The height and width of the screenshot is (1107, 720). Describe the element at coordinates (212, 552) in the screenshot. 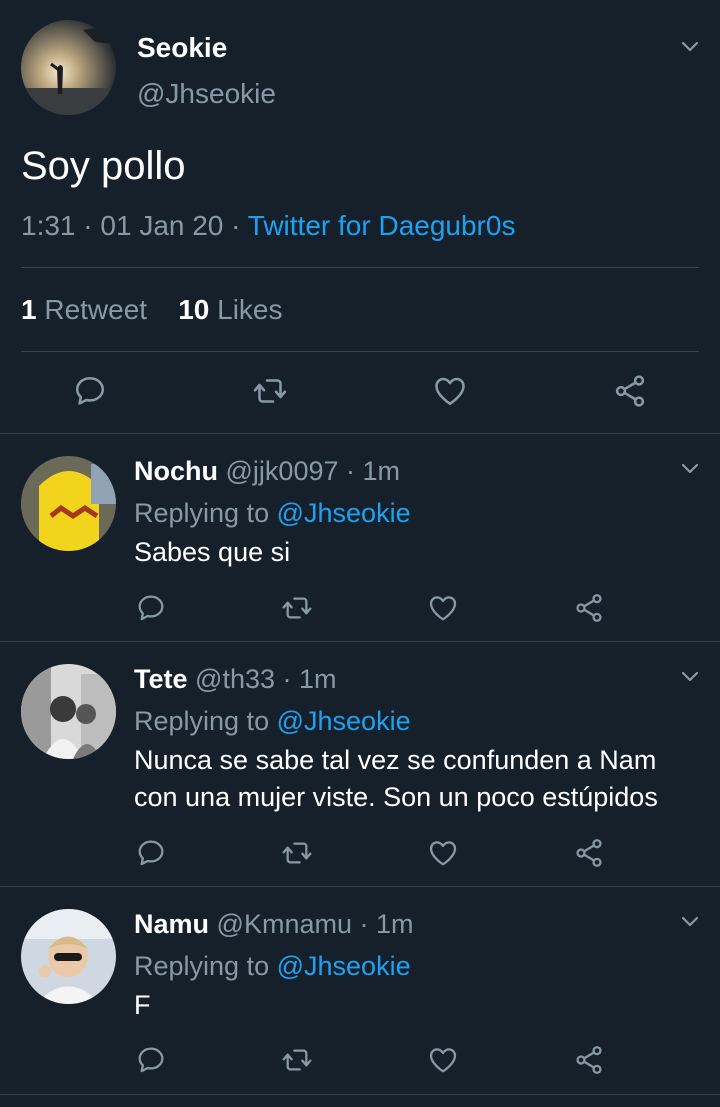

I see `reply-text: Sabes que si` at that location.